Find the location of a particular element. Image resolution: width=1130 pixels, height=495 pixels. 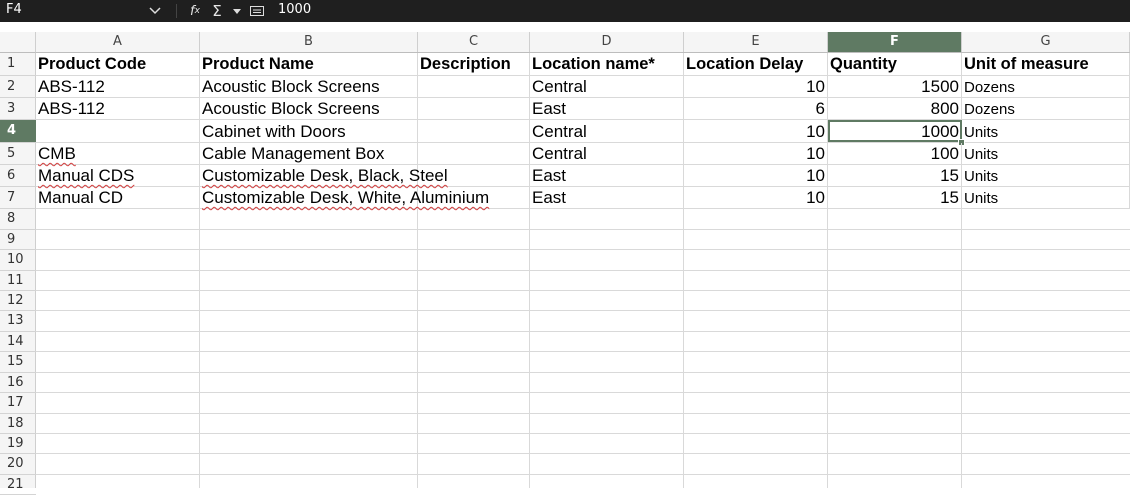

sum-icon: Σ is located at coordinates (217, 11).